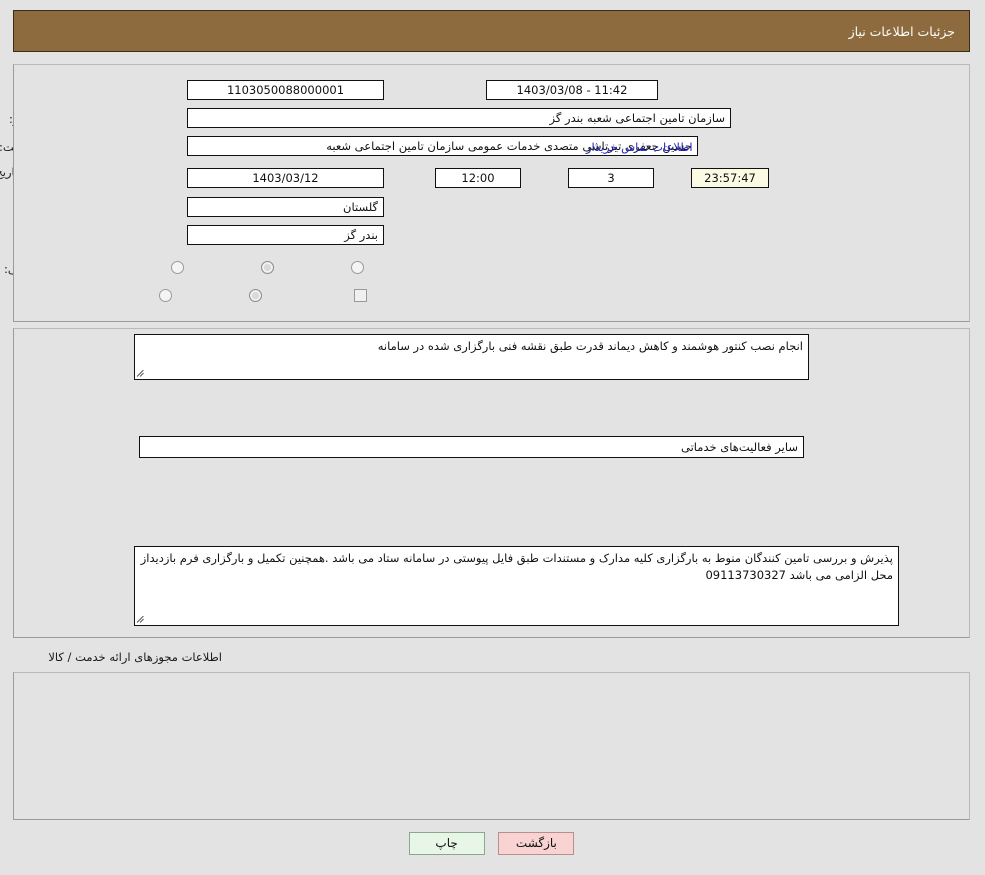  I want to click on buyer-contact-link: اطلاعات تماس خریدار, so click(640, 147).